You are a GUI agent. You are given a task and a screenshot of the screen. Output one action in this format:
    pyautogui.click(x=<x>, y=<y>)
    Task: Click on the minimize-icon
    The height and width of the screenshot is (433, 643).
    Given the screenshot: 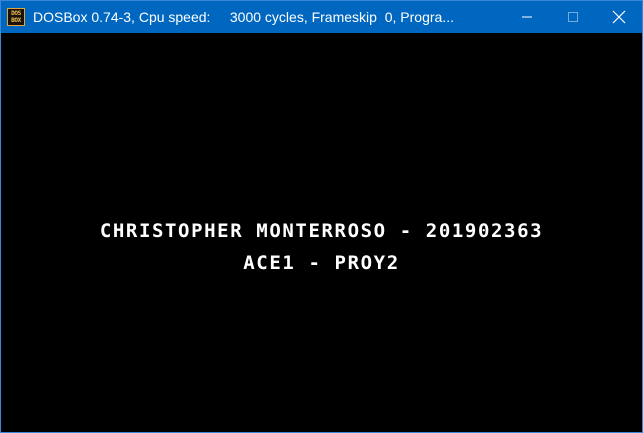 What is the action you would take?
    pyautogui.click(x=527, y=17)
    